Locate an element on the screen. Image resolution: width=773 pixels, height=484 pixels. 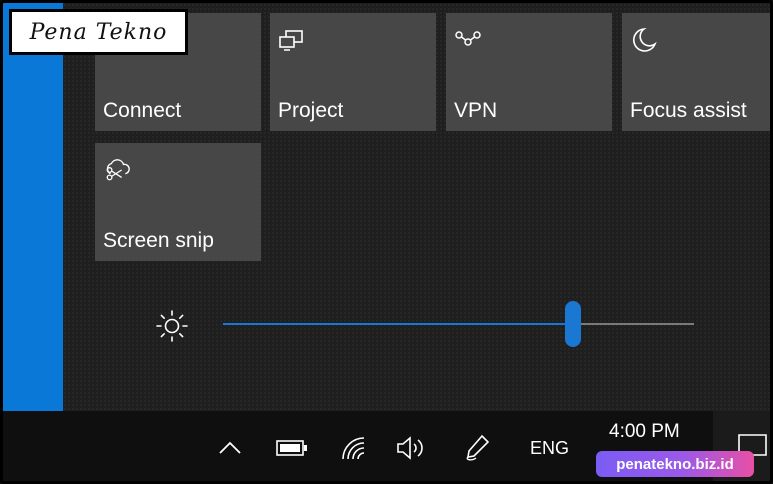
tile-connect-label: Connect is located at coordinates (142, 110).